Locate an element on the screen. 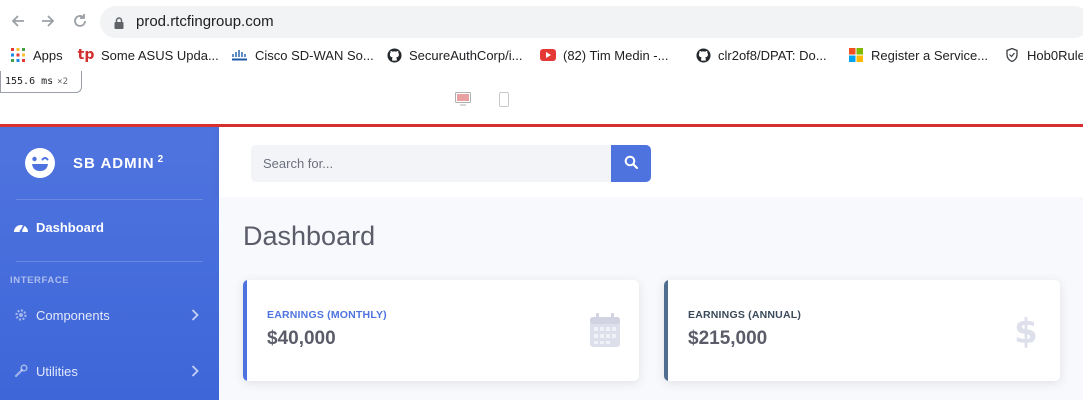  search-button is located at coordinates (631, 163).